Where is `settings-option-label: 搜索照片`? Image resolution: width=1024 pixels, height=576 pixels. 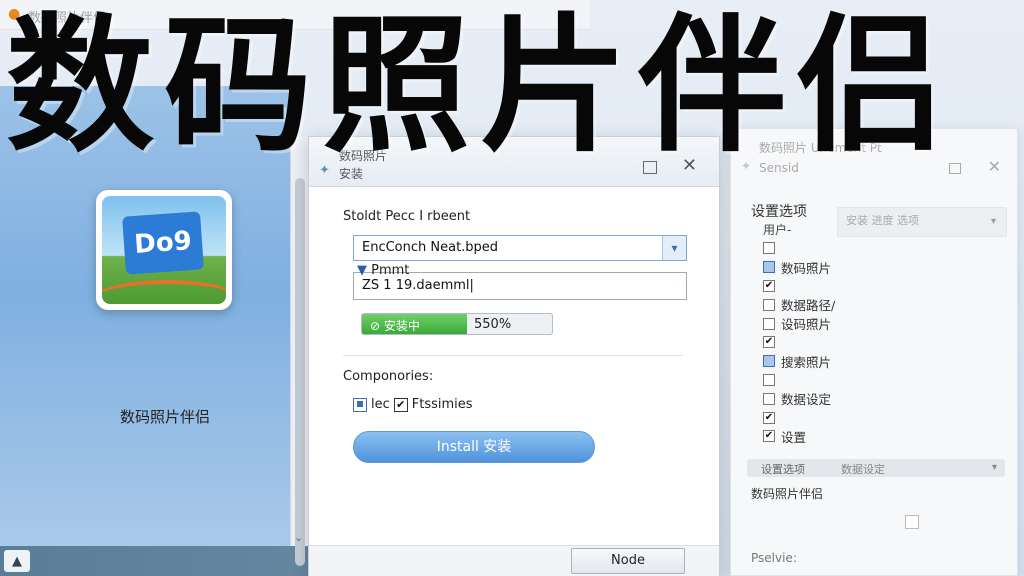 settings-option-label: 搜索照片 is located at coordinates (806, 362).